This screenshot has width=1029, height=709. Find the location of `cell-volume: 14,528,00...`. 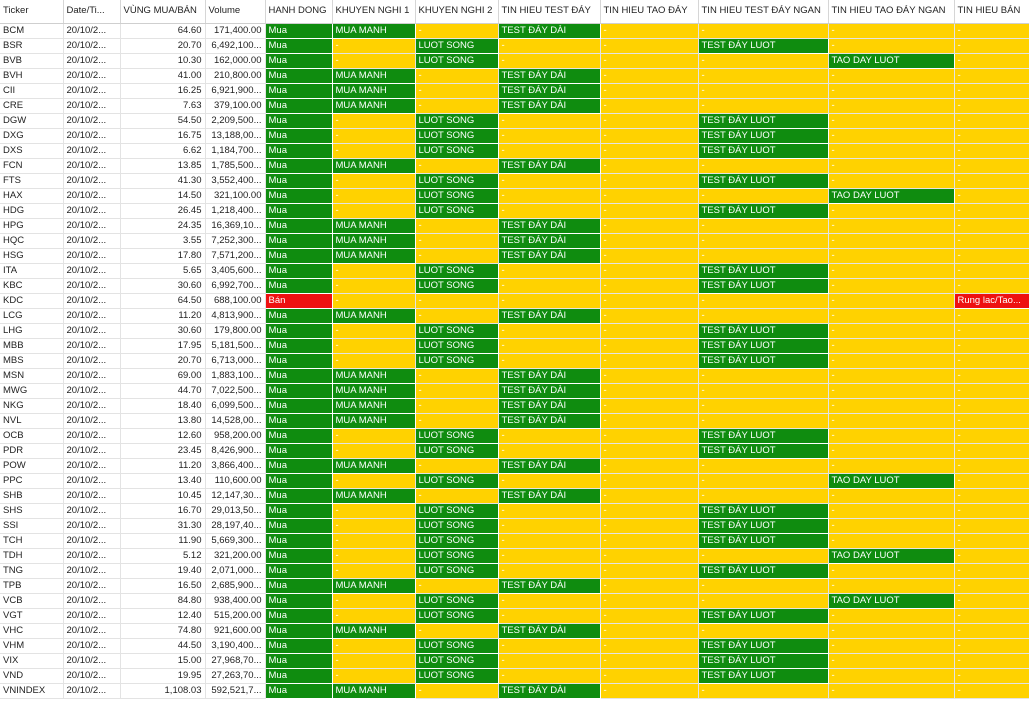

cell-volume: 14,528,00... is located at coordinates (235, 421).